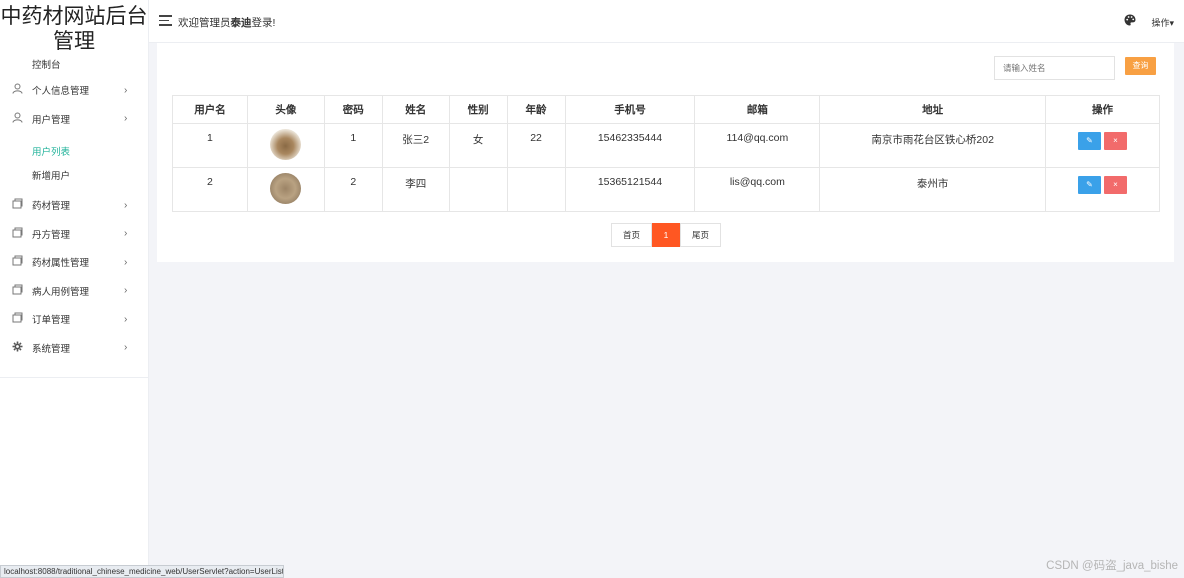 The width and height of the screenshot is (1184, 578). Describe the element at coordinates (285, 109) in the screenshot. I see `column-header: 头像` at that location.